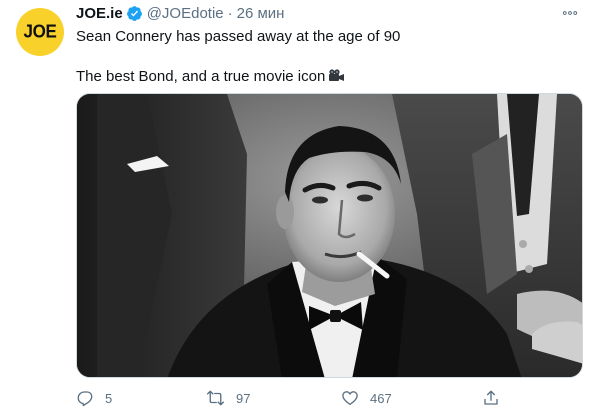  Describe the element at coordinates (185, 13) in the screenshot. I see `author-handle: @JOEdotie` at that location.